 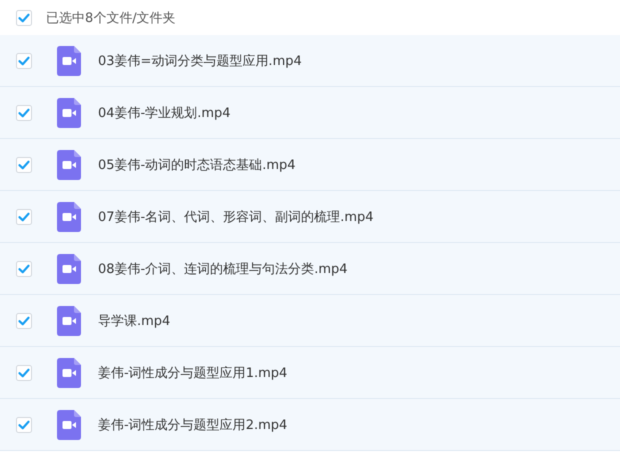 What do you see at coordinates (193, 373) in the screenshot?
I see `file-name: 姜伟-词性成分与题型应用1.mp4` at bounding box center [193, 373].